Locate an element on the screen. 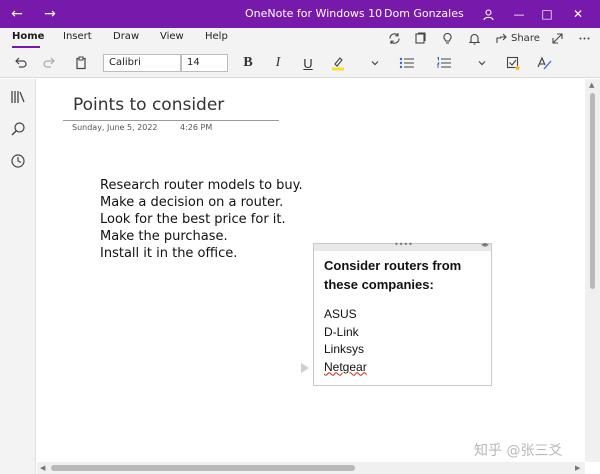  list-item: D-Link is located at coordinates (345, 333).